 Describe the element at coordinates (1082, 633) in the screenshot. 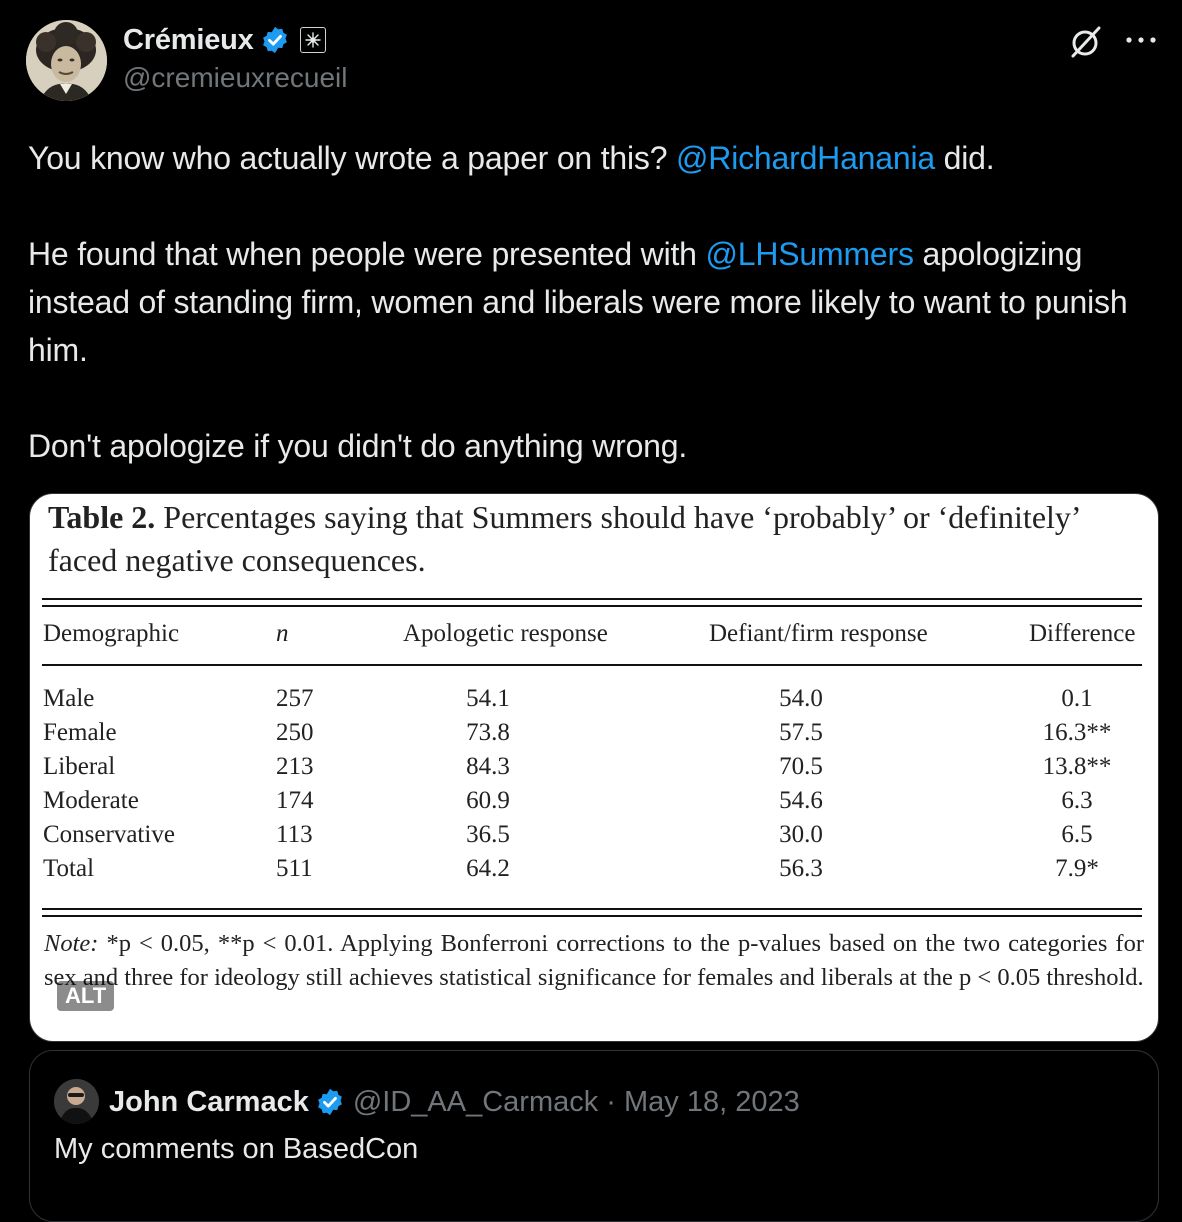

I see `col-header-difference: Difference` at that location.